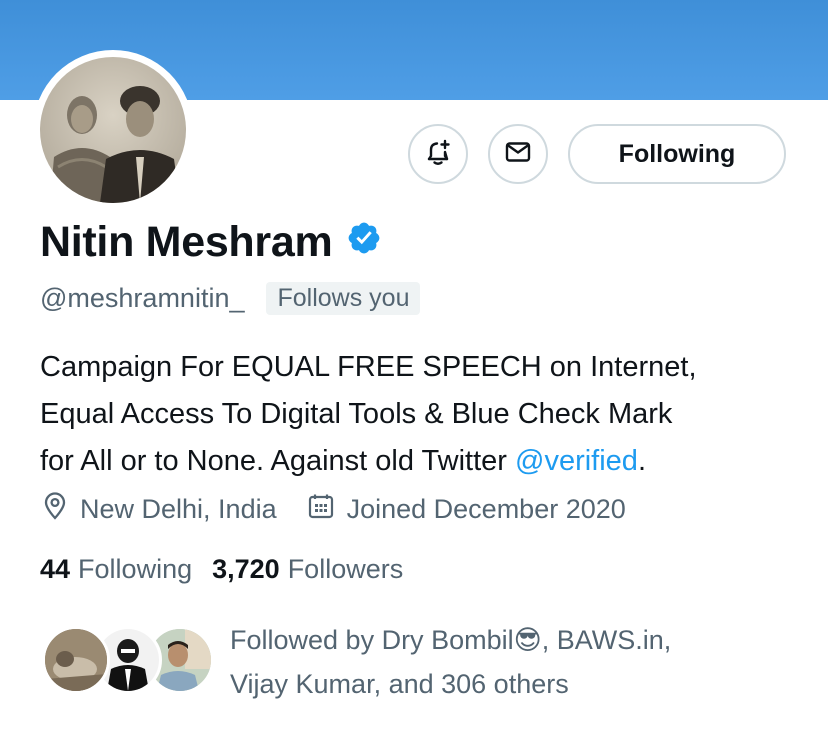 The height and width of the screenshot is (733, 828). I want to click on followed-by-line-2: Vijay Kumar, and 306 others, so click(399, 684).